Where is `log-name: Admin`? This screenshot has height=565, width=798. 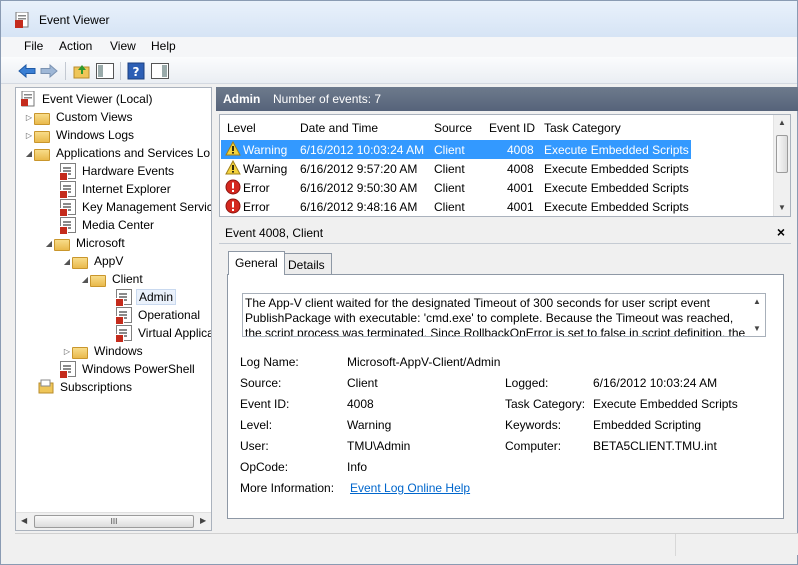 log-name: Admin is located at coordinates (242, 99).